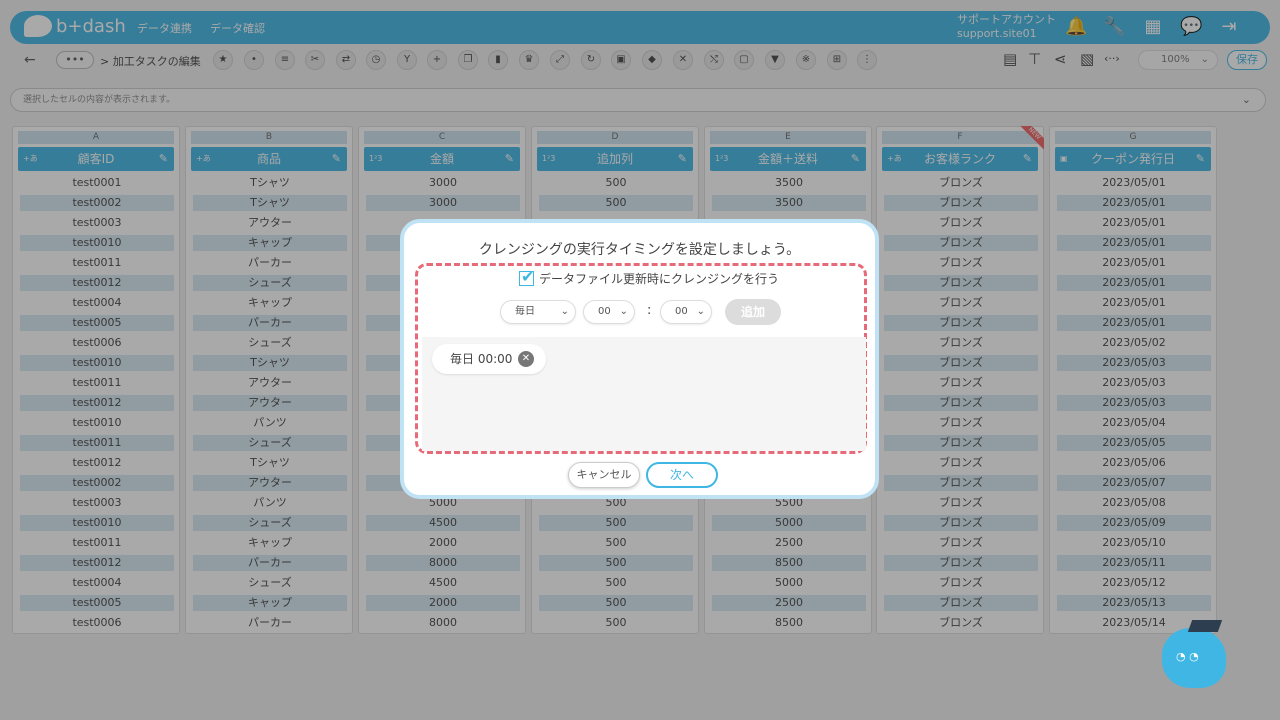 The height and width of the screenshot is (720, 1280). What do you see at coordinates (481, 359) in the screenshot?
I see `schedule-chip-label: 毎日 00:00` at bounding box center [481, 359].